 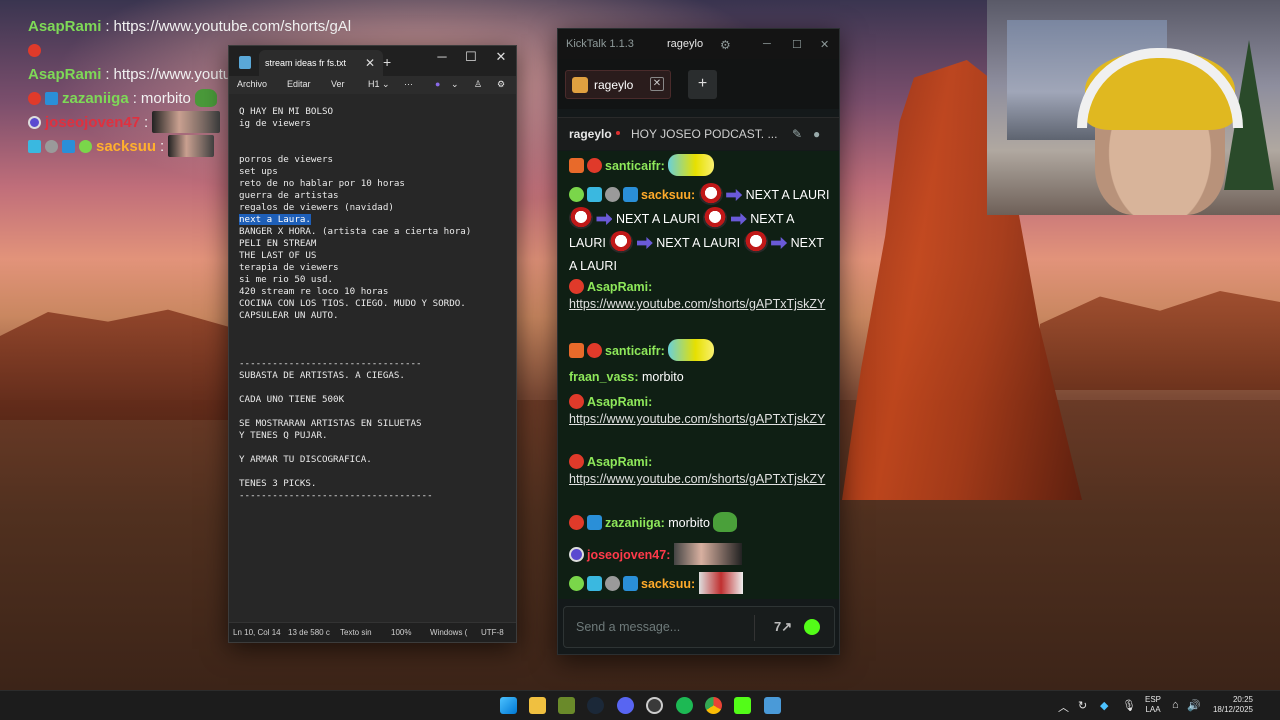 I want to click on text-line: si me rio 50 usd., so click(x=374, y=280).